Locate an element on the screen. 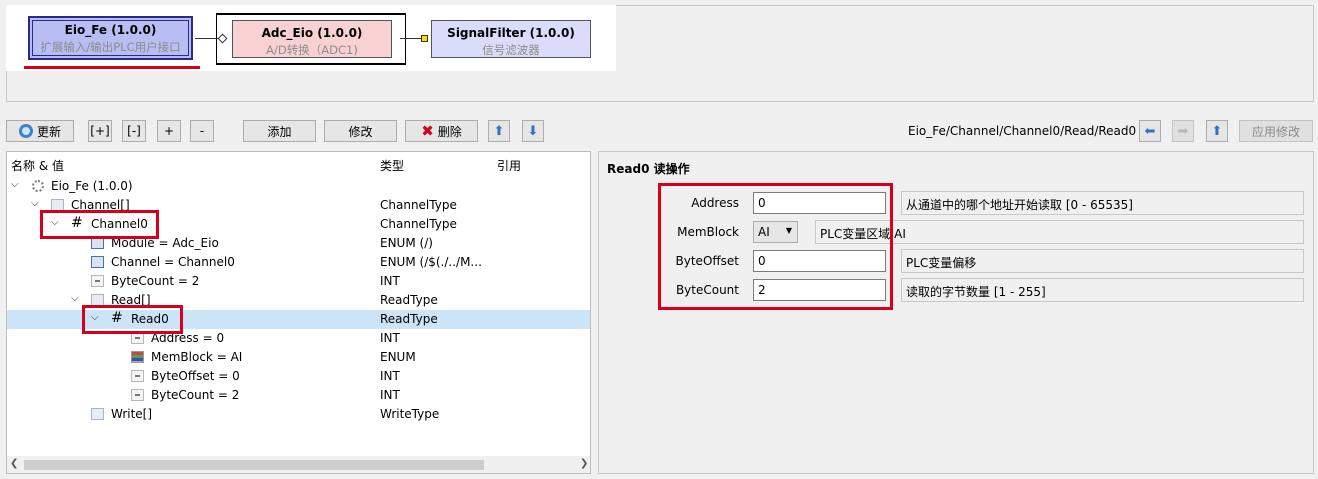 The image size is (1318, 479). add-button: 添加 is located at coordinates (279, 131).